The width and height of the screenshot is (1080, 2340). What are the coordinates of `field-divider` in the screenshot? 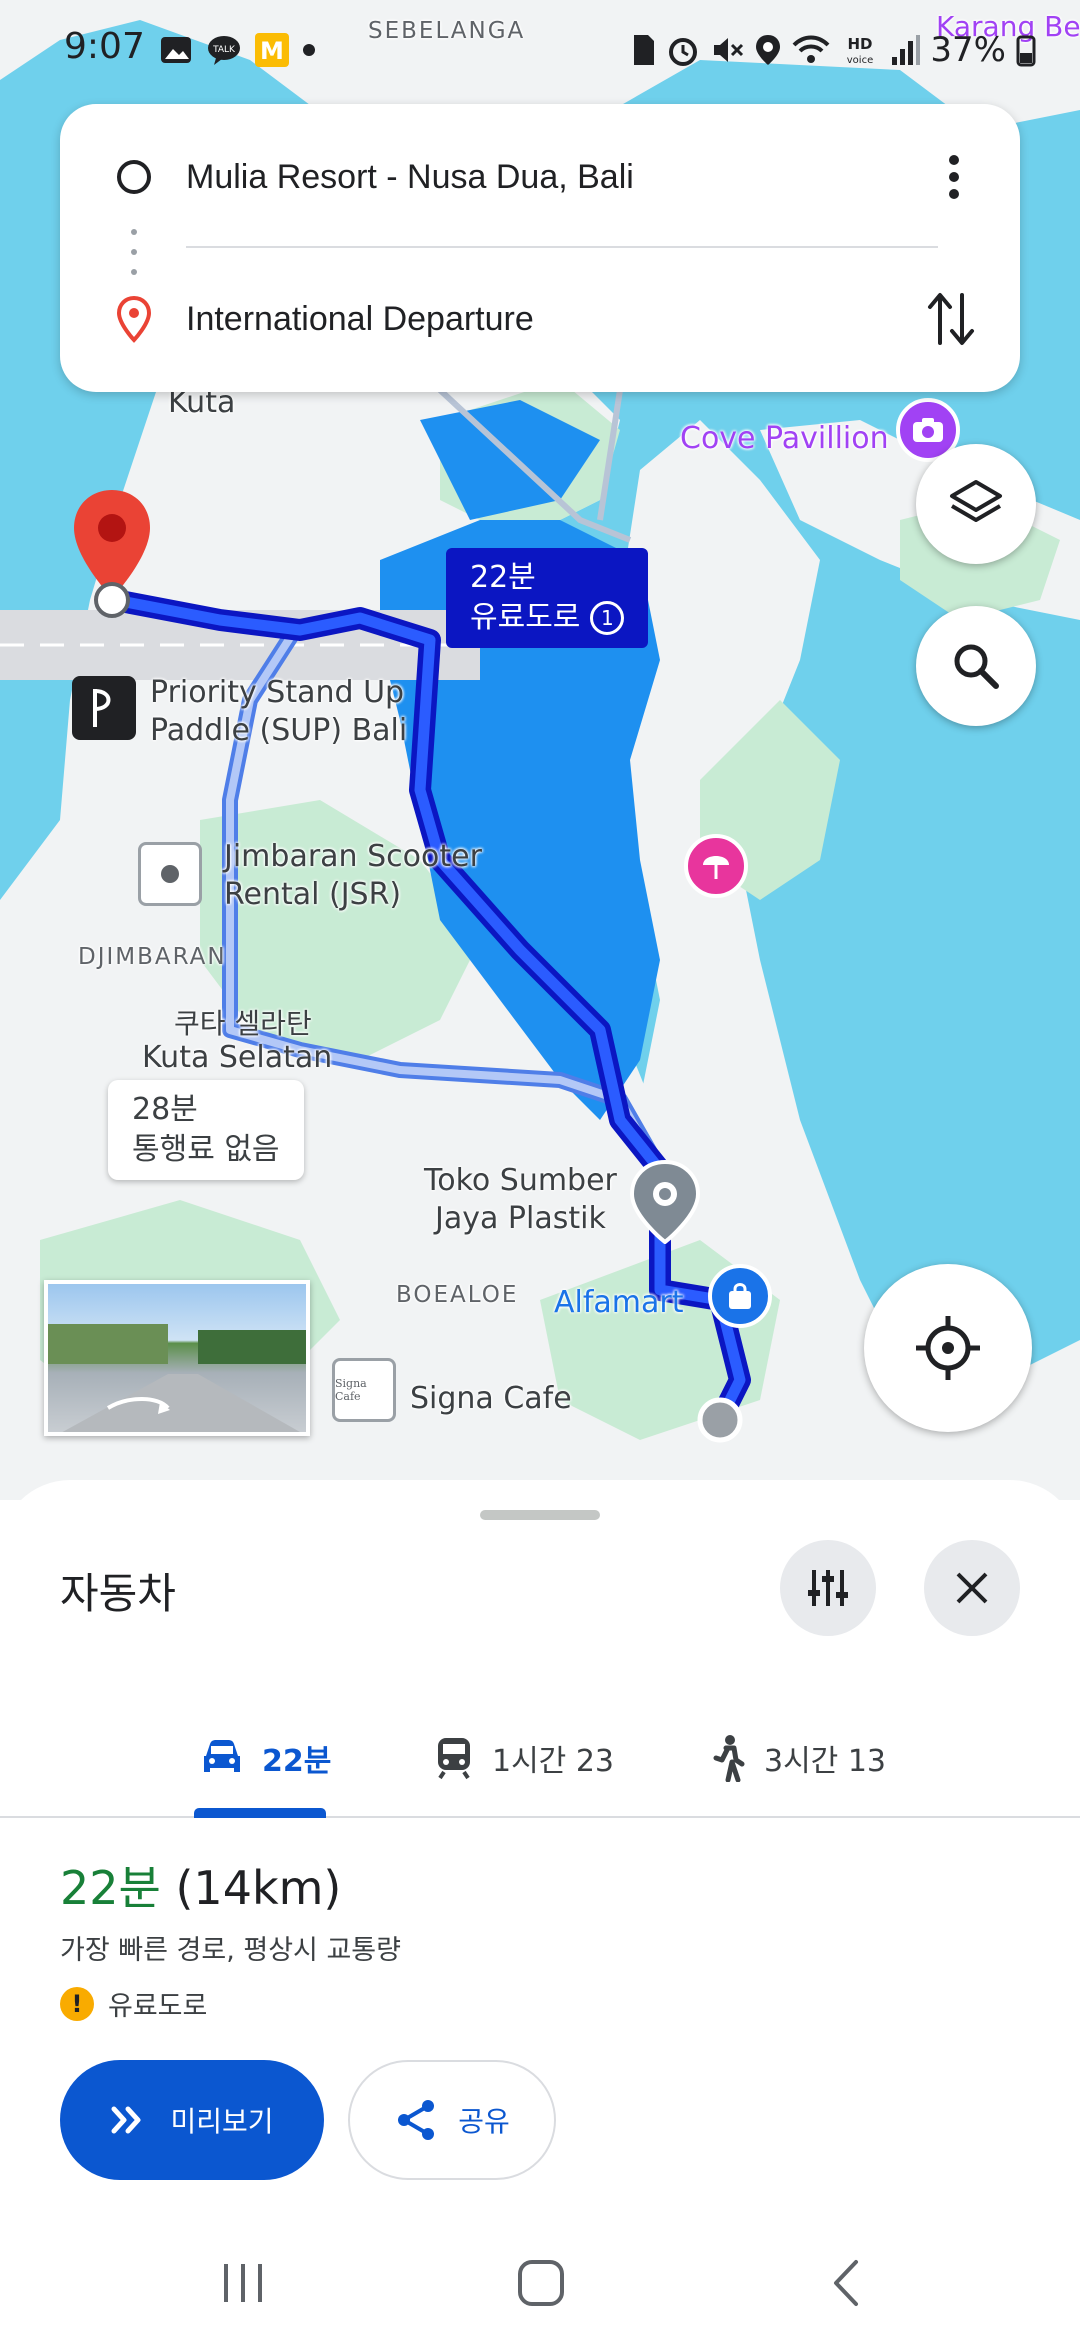 It's located at (562, 247).